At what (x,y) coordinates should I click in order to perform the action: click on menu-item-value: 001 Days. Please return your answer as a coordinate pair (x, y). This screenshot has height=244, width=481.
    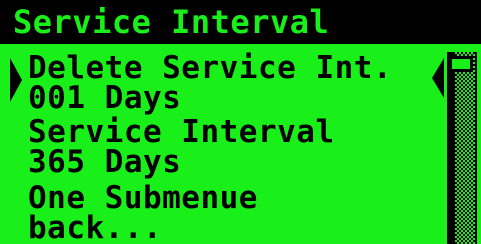
    Looking at the image, I should click on (105, 98).